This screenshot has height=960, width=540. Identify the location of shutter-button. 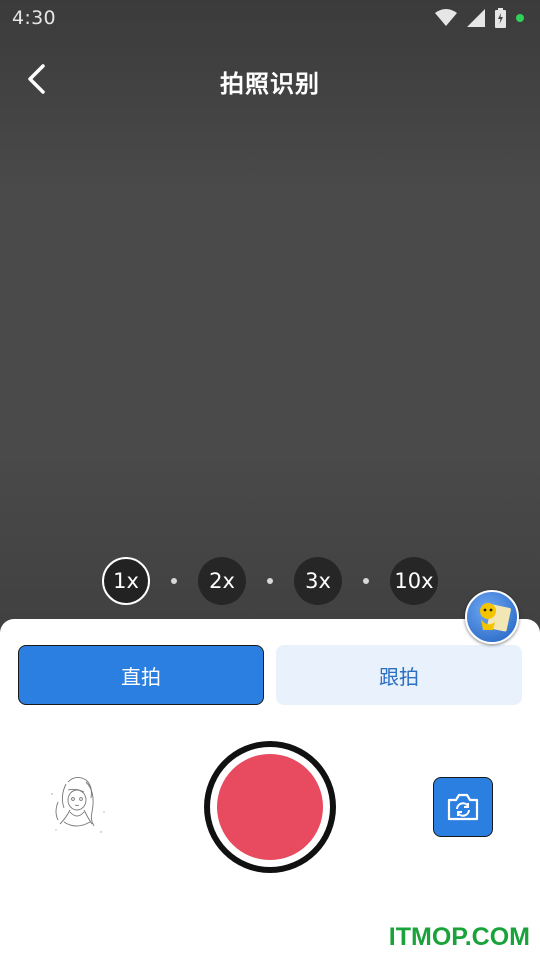
(270, 807).